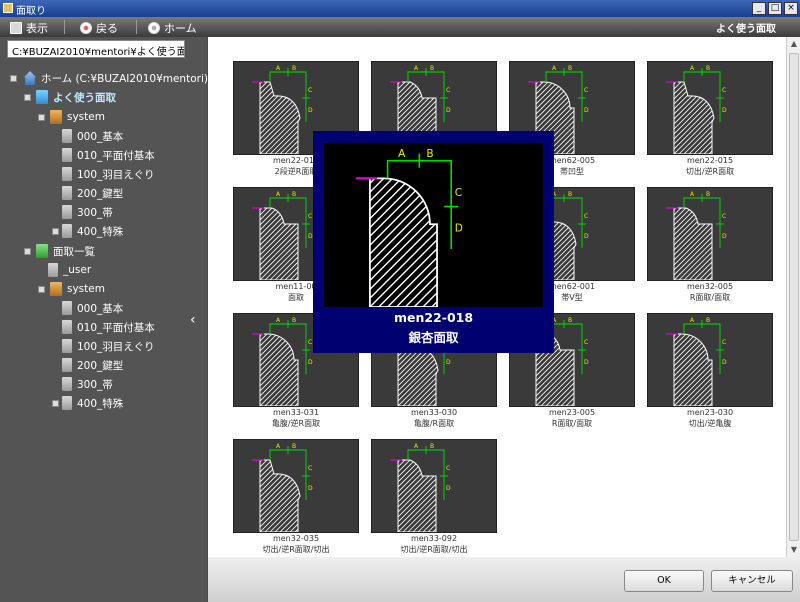 This screenshot has width=800, height=602. What do you see at coordinates (296, 412) in the screenshot?
I see `thumbnail-code: men33-031` at bounding box center [296, 412].